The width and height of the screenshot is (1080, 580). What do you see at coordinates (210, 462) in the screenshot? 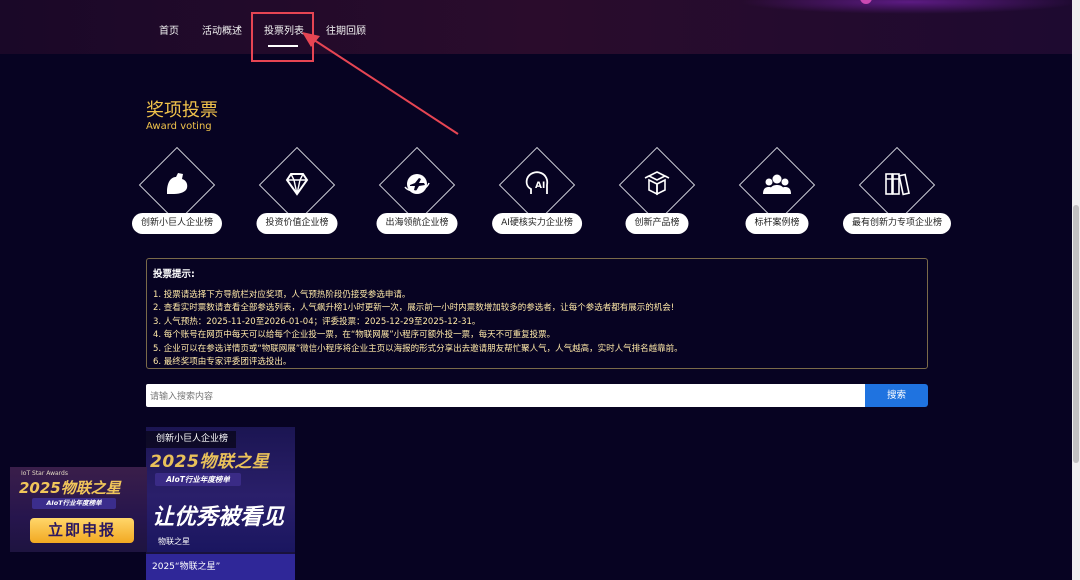
I see `poster-title: 2025物联之星` at bounding box center [210, 462].